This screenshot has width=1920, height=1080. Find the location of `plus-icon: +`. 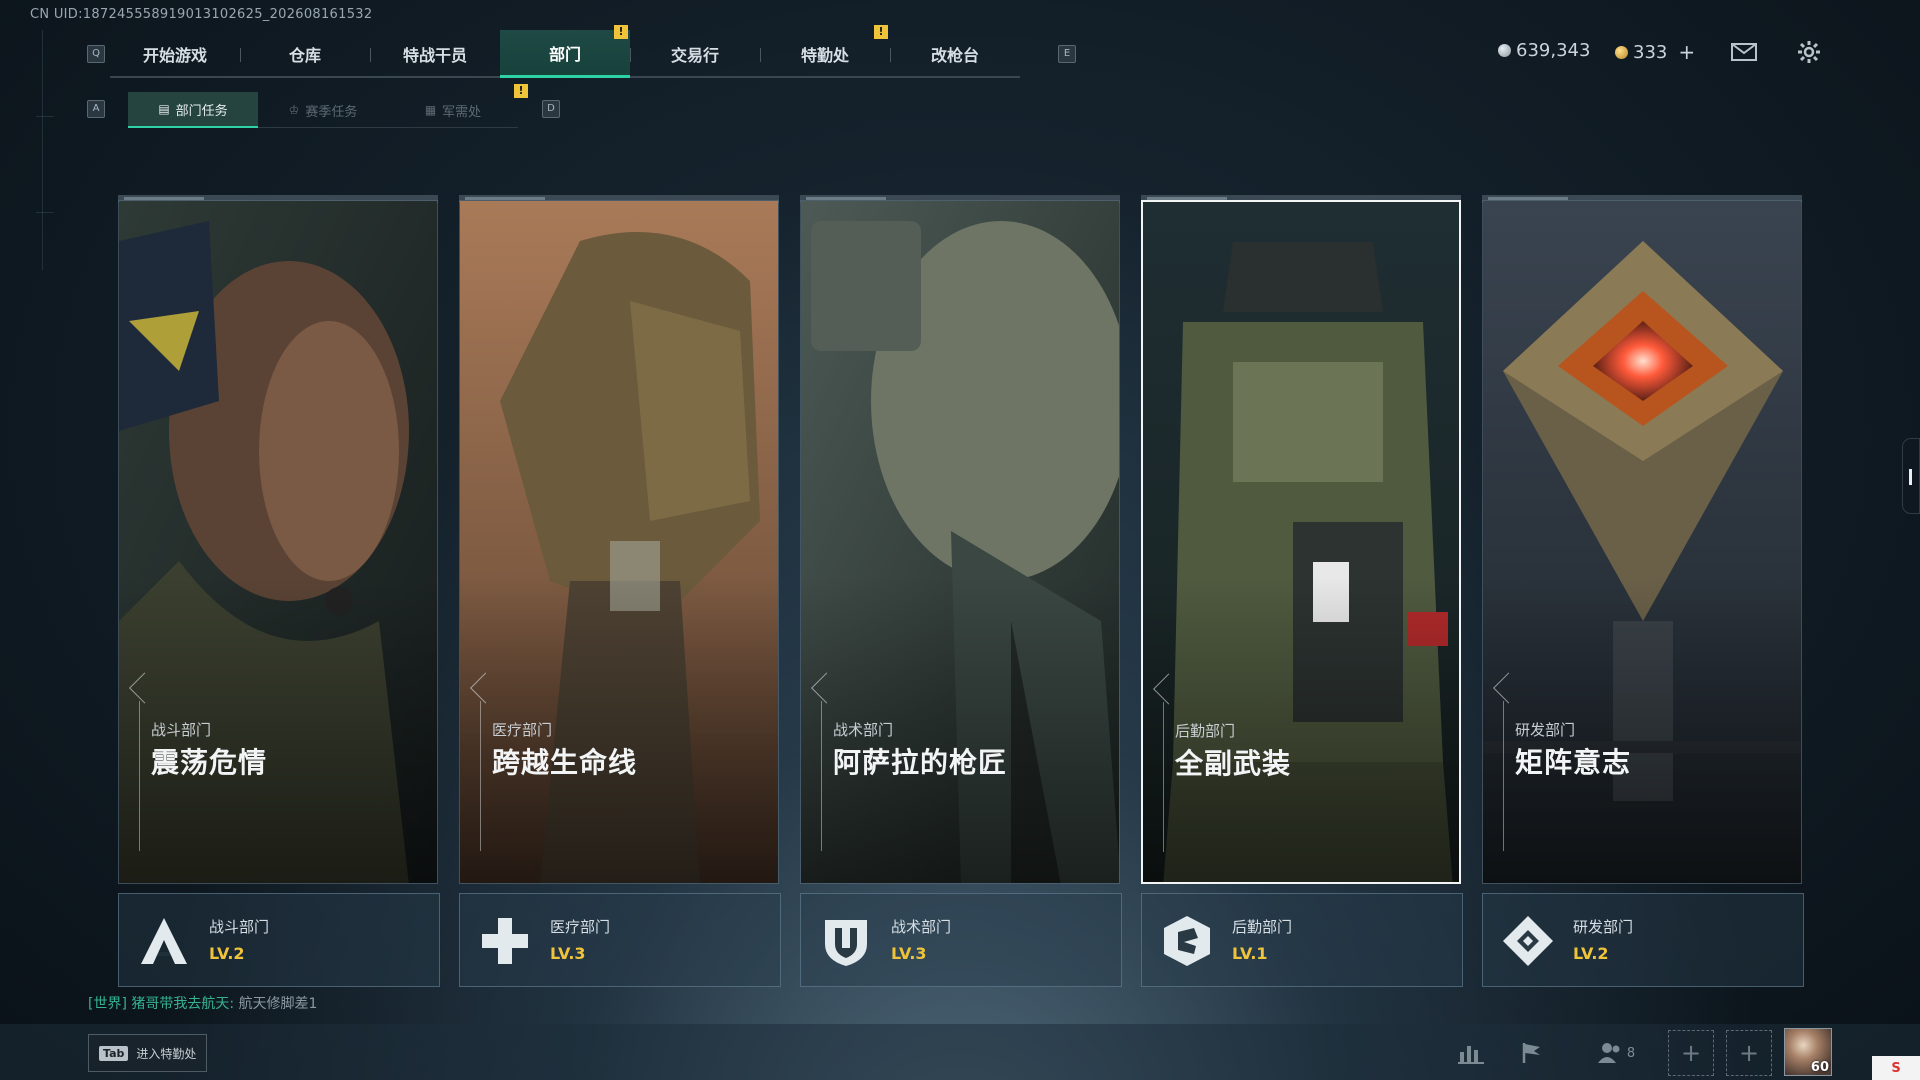

plus-icon: + is located at coordinates (1749, 1053).